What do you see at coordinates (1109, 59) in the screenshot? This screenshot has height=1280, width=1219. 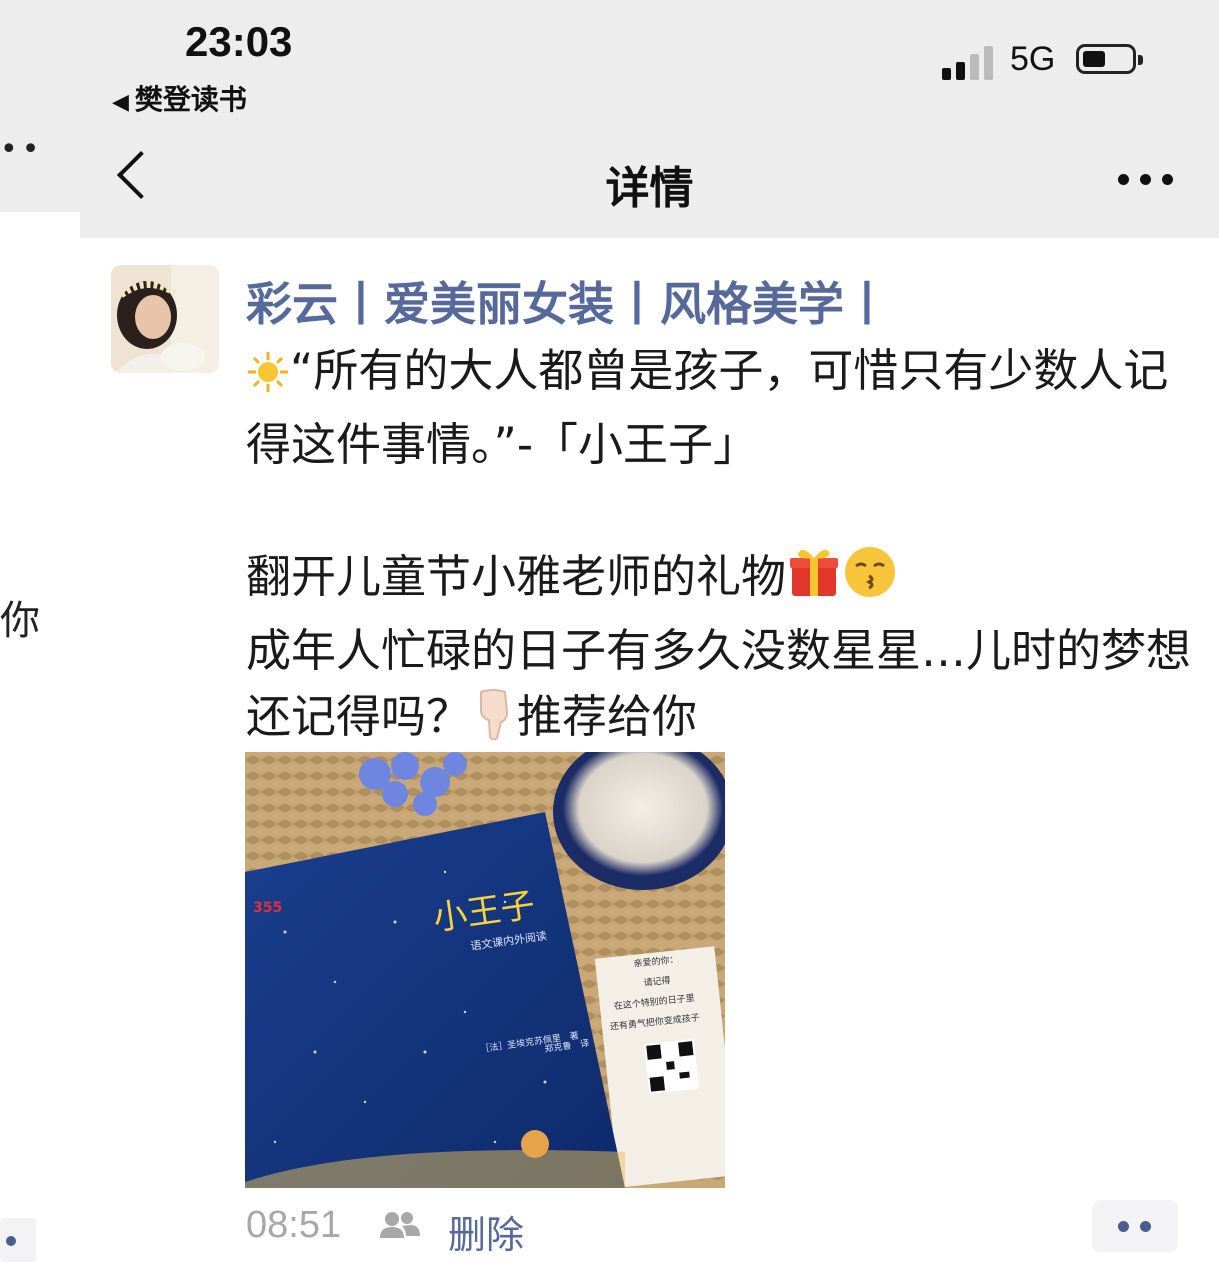 I see `battery-icon` at bounding box center [1109, 59].